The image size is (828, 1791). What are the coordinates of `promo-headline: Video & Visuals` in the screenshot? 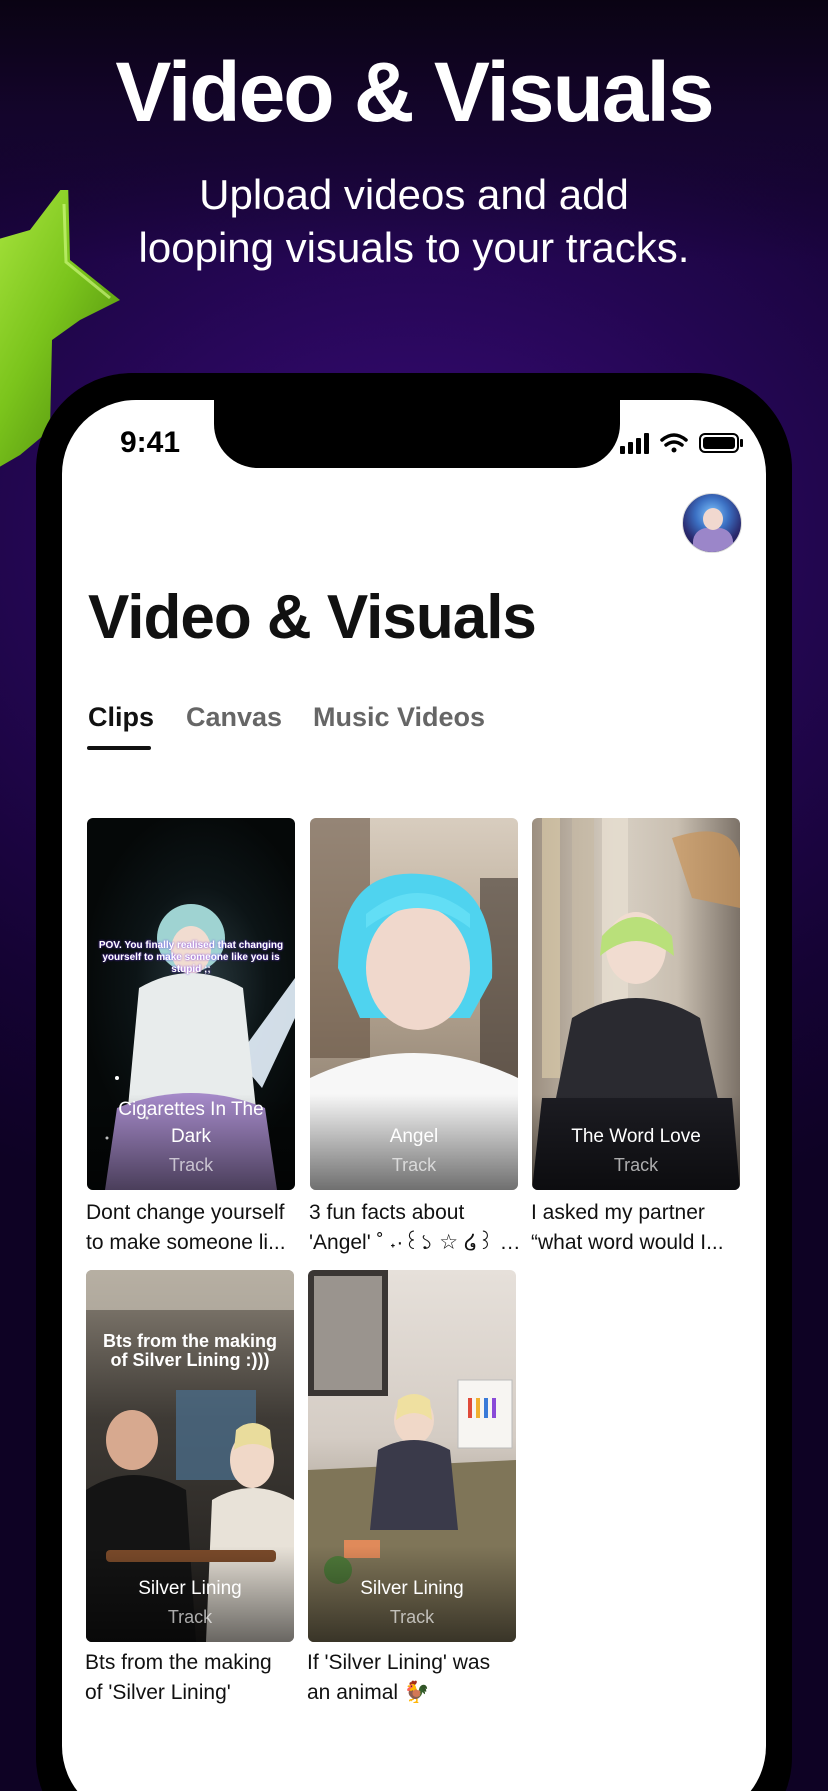 It's located at (414, 92).